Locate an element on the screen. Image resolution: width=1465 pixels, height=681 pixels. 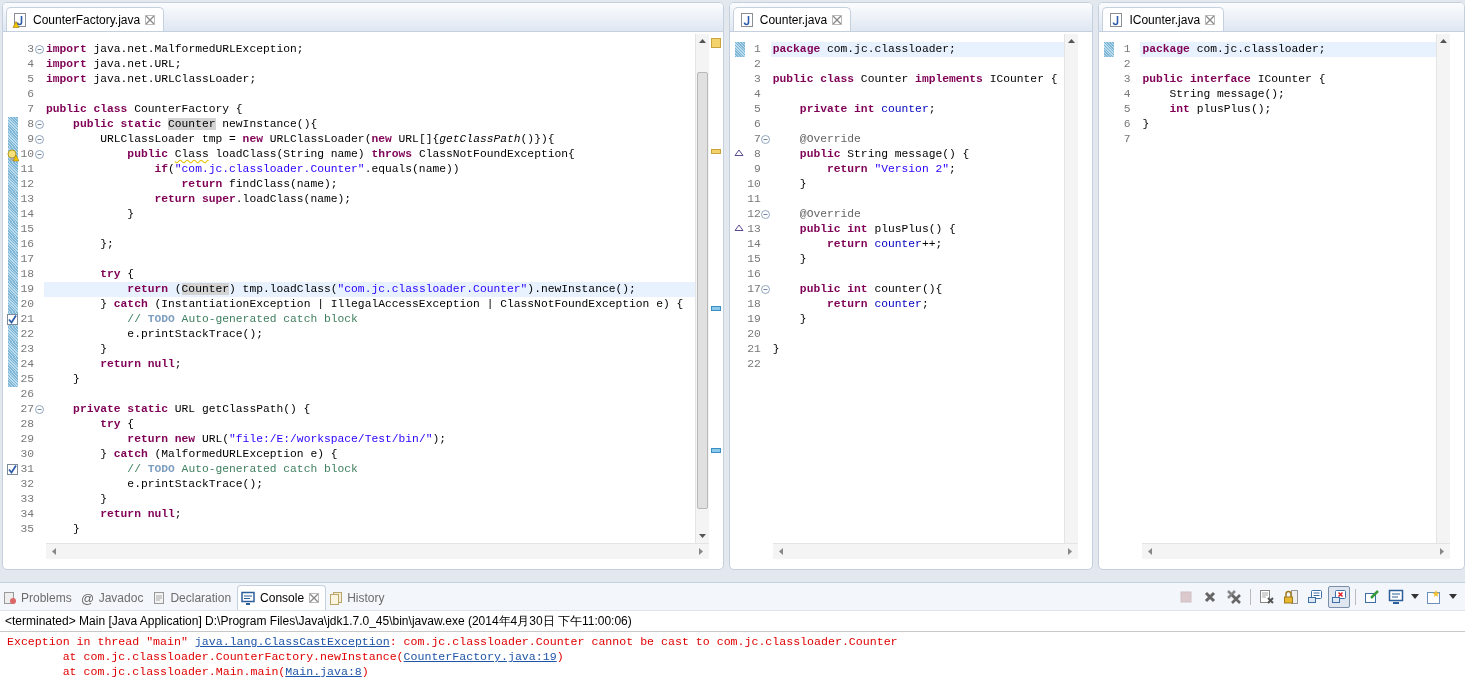
problems-icon is located at coordinates (10, 598).